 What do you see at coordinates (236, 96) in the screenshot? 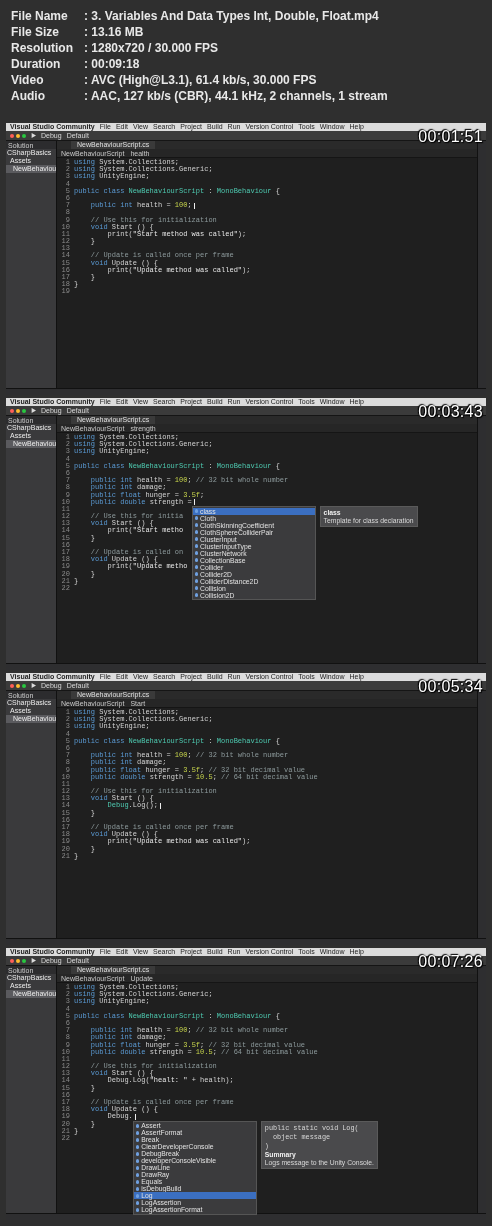
I see `info-value: : AAC, 127 kb/s (CBR), 44.1 kHz, 2 channels, 1 stream` at bounding box center [236, 96].